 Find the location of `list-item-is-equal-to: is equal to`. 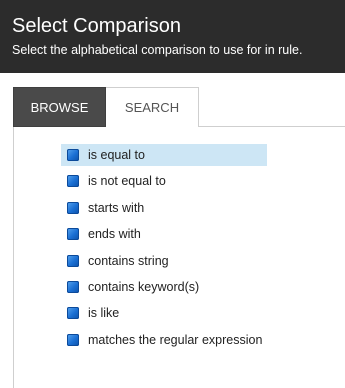

list-item-is-equal-to: is equal to is located at coordinates (164, 155).